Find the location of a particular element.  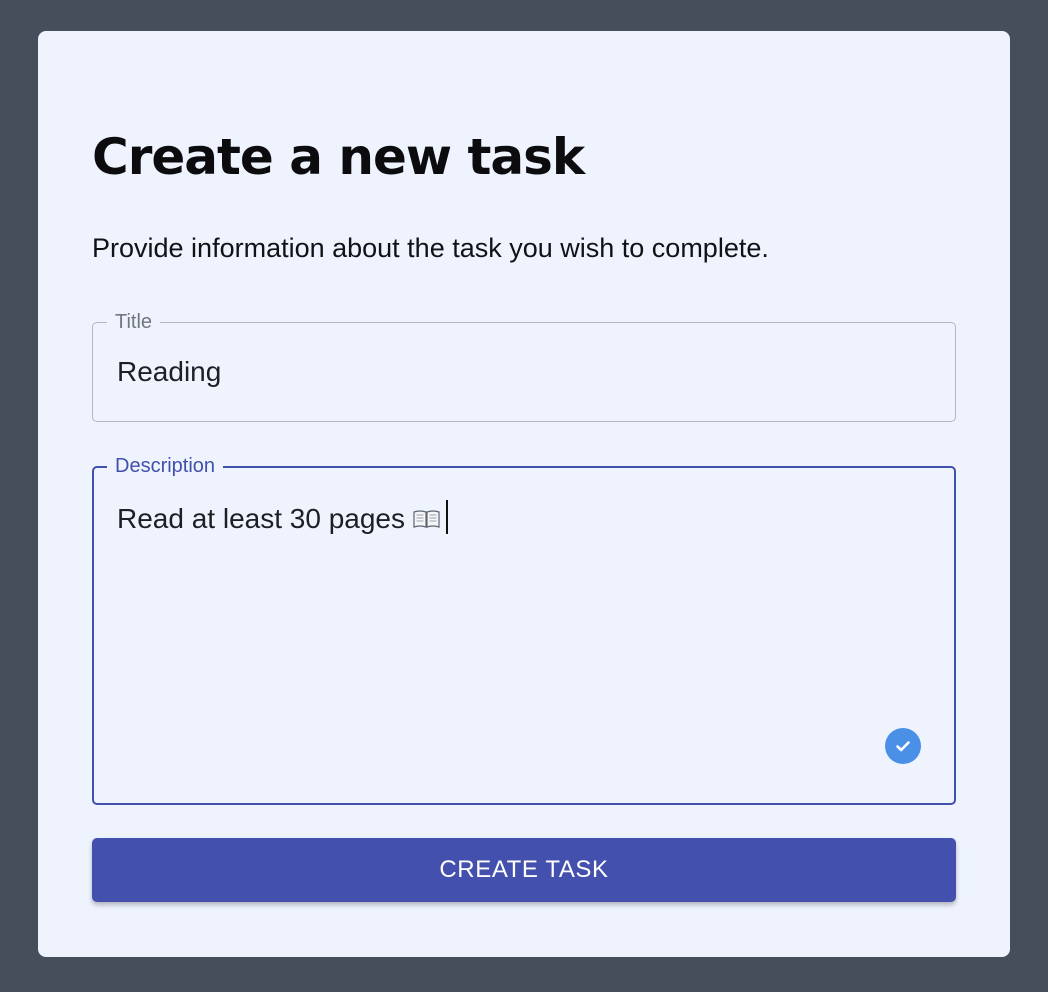

description-text: Read at least 30 pages is located at coordinates (261, 518).